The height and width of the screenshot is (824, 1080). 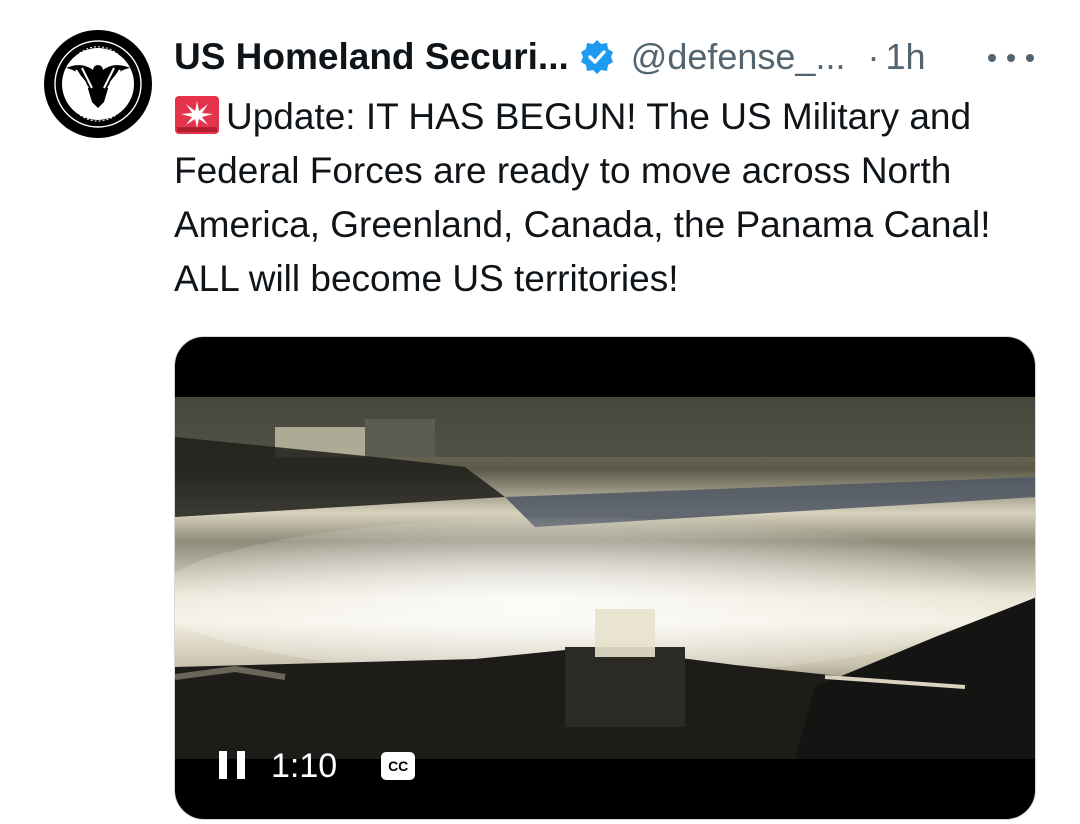 What do you see at coordinates (398, 766) in the screenshot?
I see `captions-button: CC` at bounding box center [398, 766].